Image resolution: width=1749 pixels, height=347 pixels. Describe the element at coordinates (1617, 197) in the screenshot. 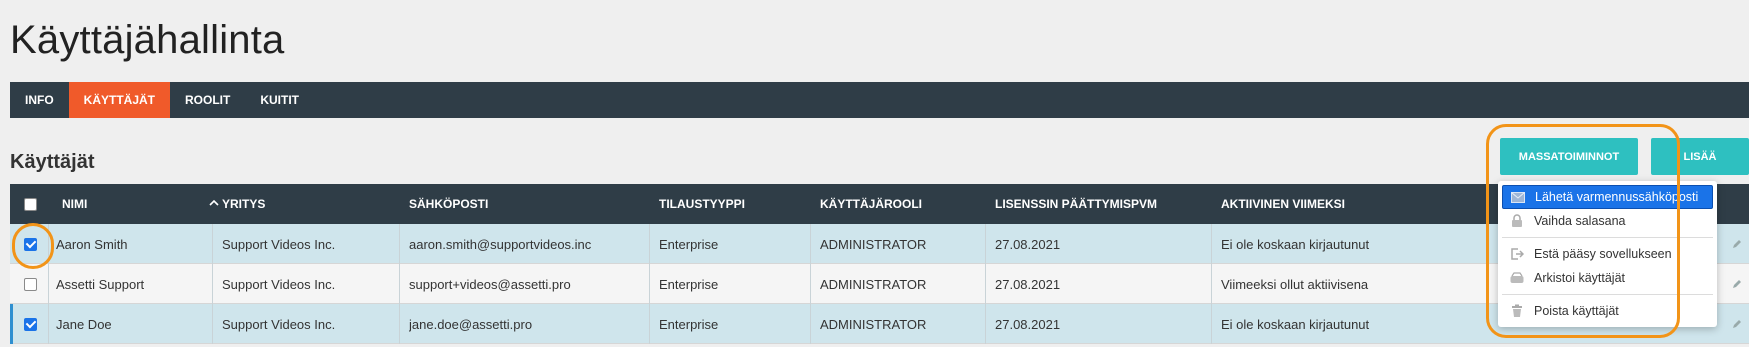

I see `menu-item-label: Lähetä varmennussähköposti` at that location.